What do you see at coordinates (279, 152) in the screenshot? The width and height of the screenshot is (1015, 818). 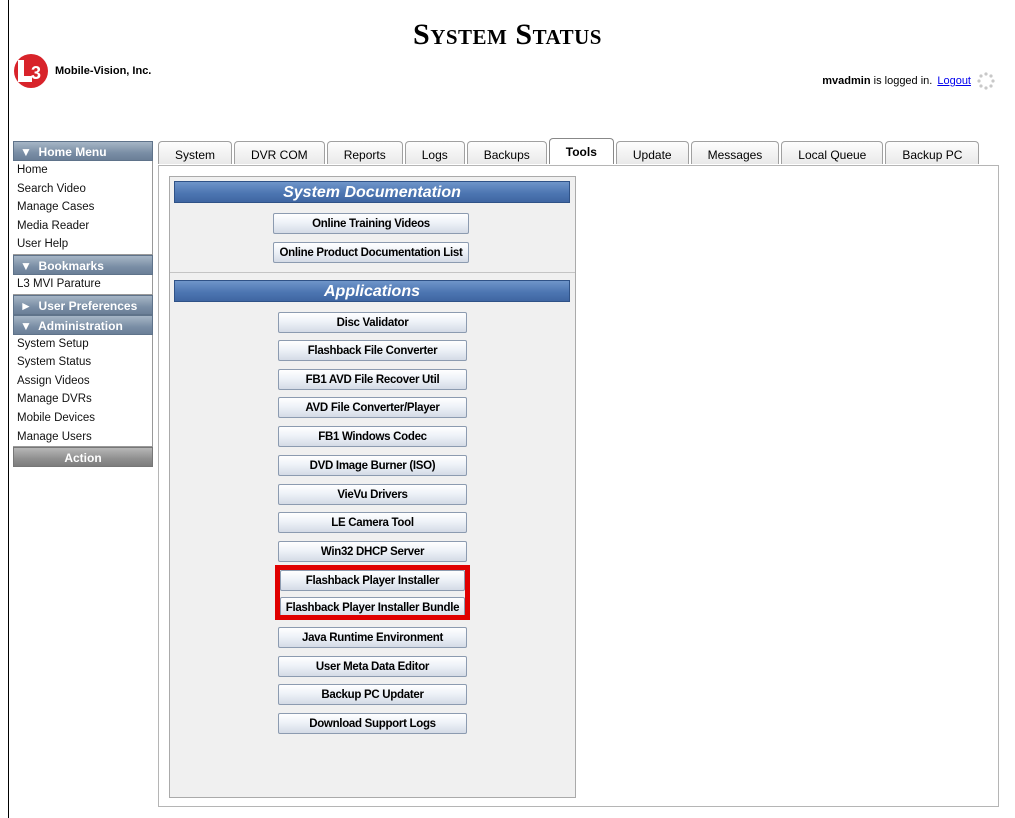 I see `tab-dvr-com: DVR COM` at bounding box center [279, 152].